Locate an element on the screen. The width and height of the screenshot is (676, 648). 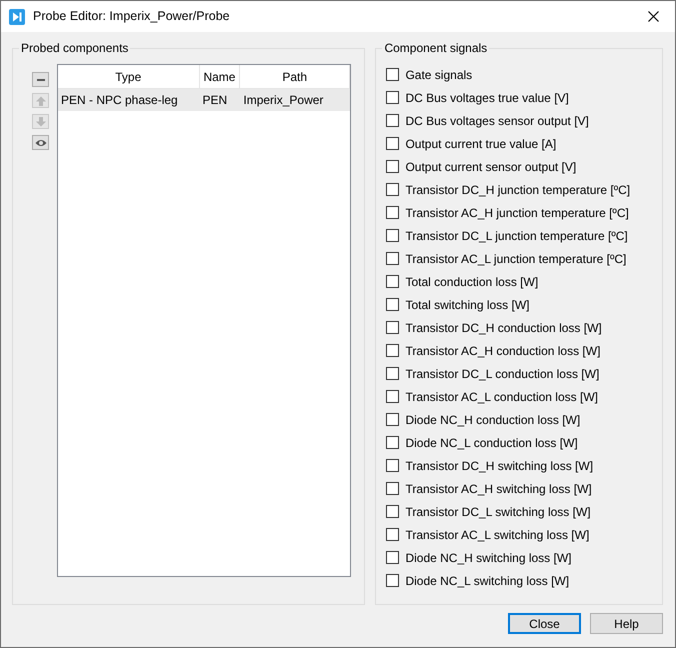
eye-icon is located at coordinates (40, 143).